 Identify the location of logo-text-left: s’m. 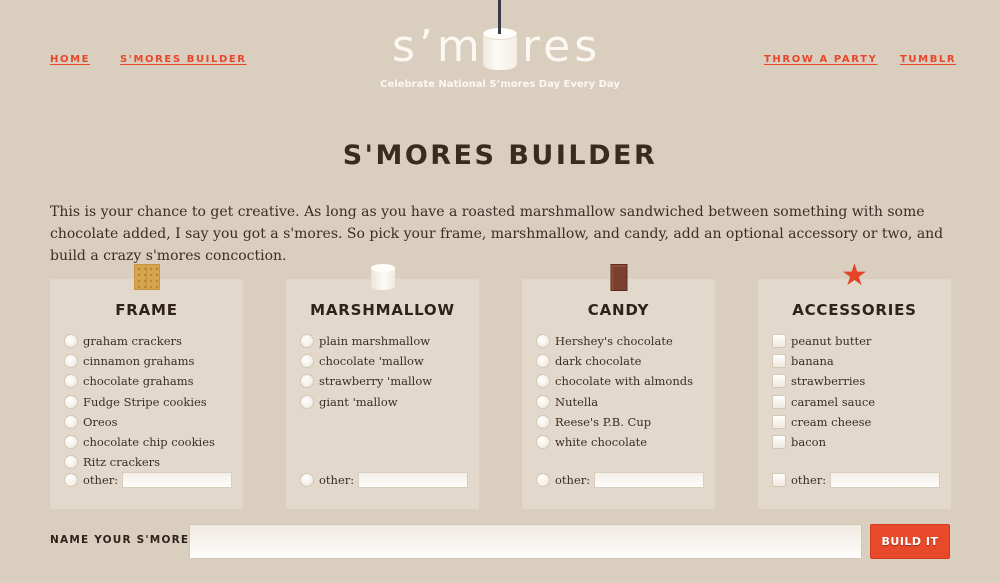
(438, 46).